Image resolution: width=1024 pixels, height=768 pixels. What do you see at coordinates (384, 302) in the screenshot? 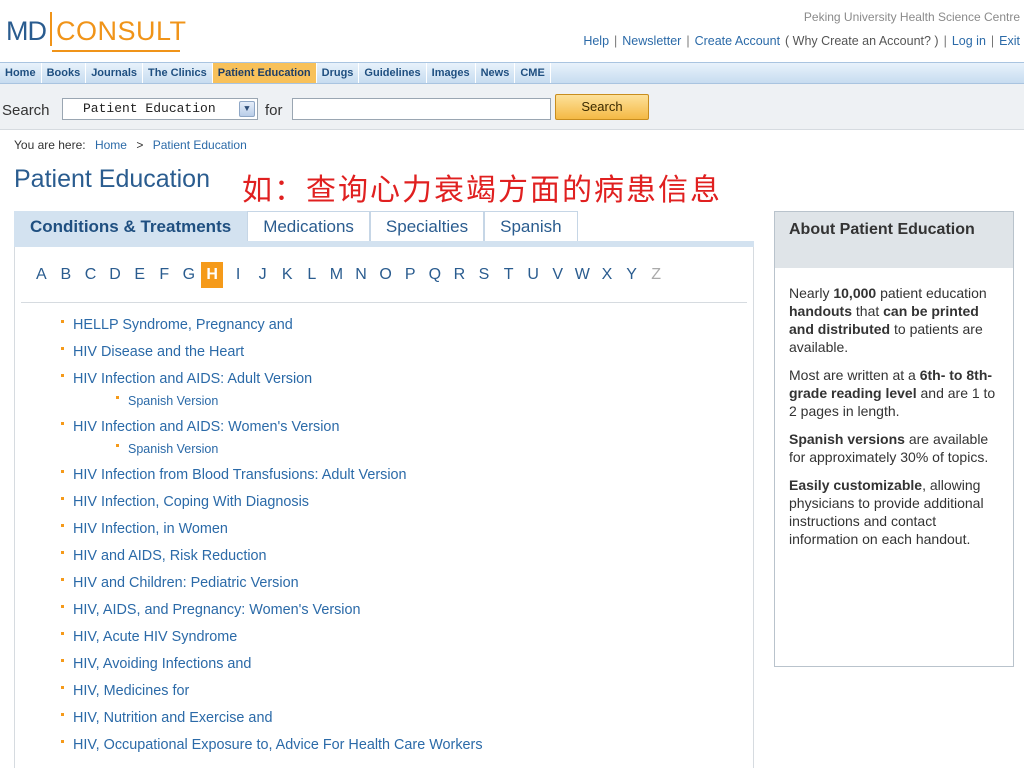
I see `divider` at bounding box center [384, 302].